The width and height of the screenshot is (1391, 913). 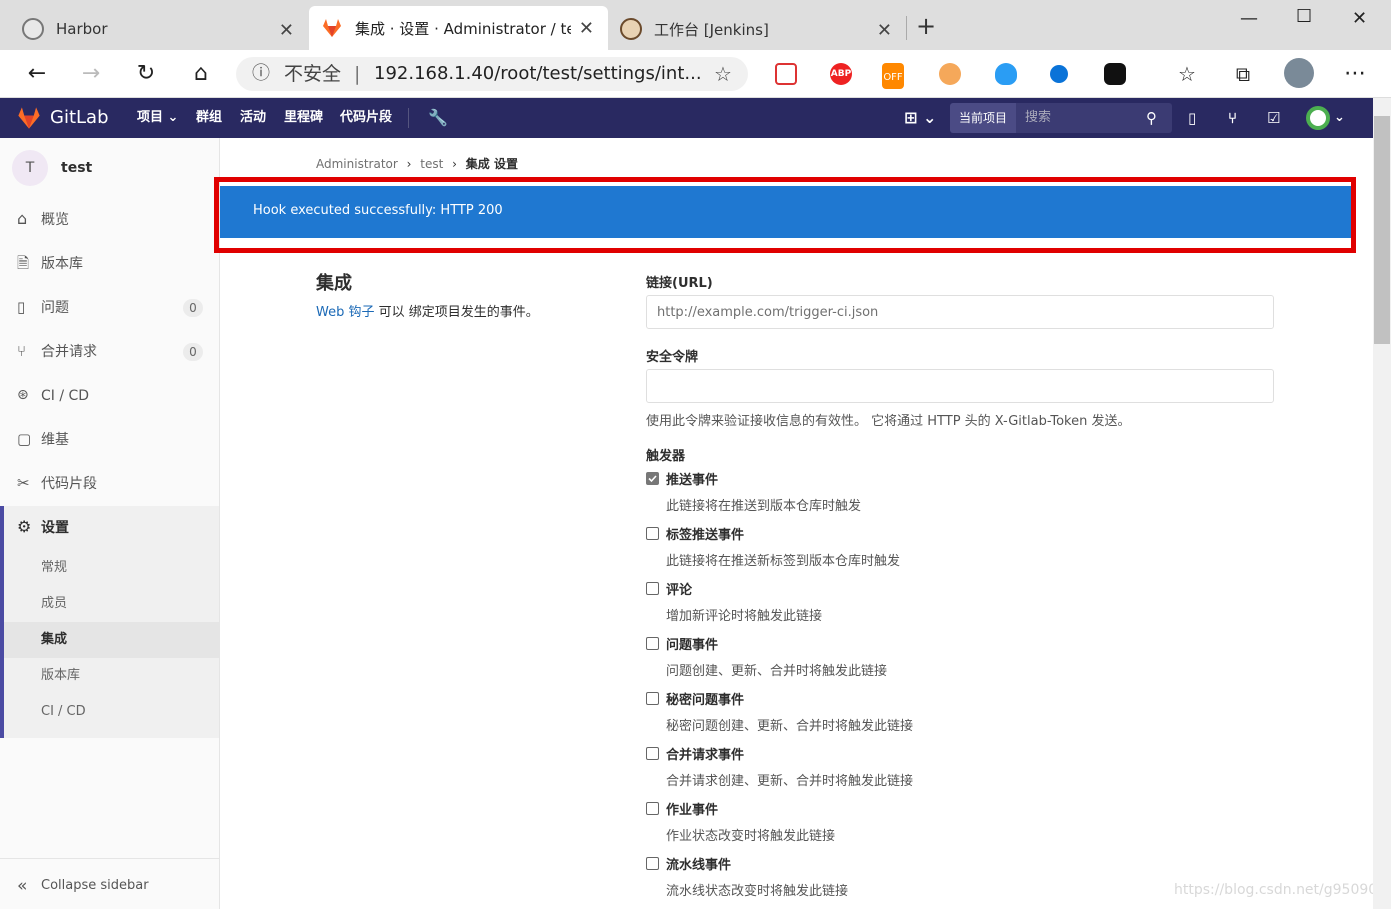 What do you see at coordinates (109, 220) in the screenshot?
I see `sidebar-item-overview: ⌂ 概览` at bounding box center [109, 220].